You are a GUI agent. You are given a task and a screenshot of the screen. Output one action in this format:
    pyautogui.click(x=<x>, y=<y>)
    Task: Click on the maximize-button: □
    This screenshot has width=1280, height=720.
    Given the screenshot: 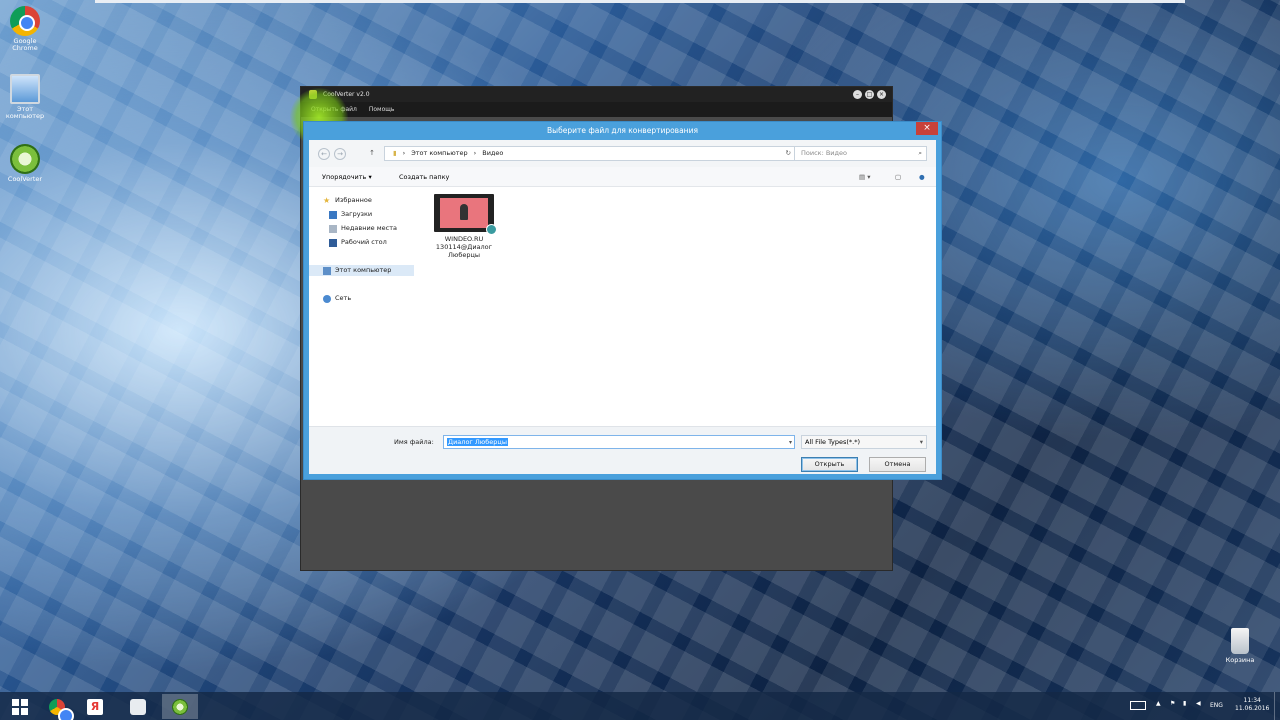 What is the action you would take?
    pyautogui.click(x=869, y=94)
    